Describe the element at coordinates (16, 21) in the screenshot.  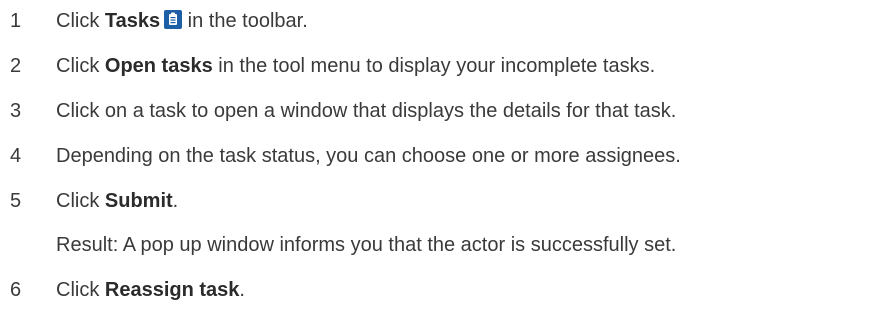
I see `step-number: 1` at that location.